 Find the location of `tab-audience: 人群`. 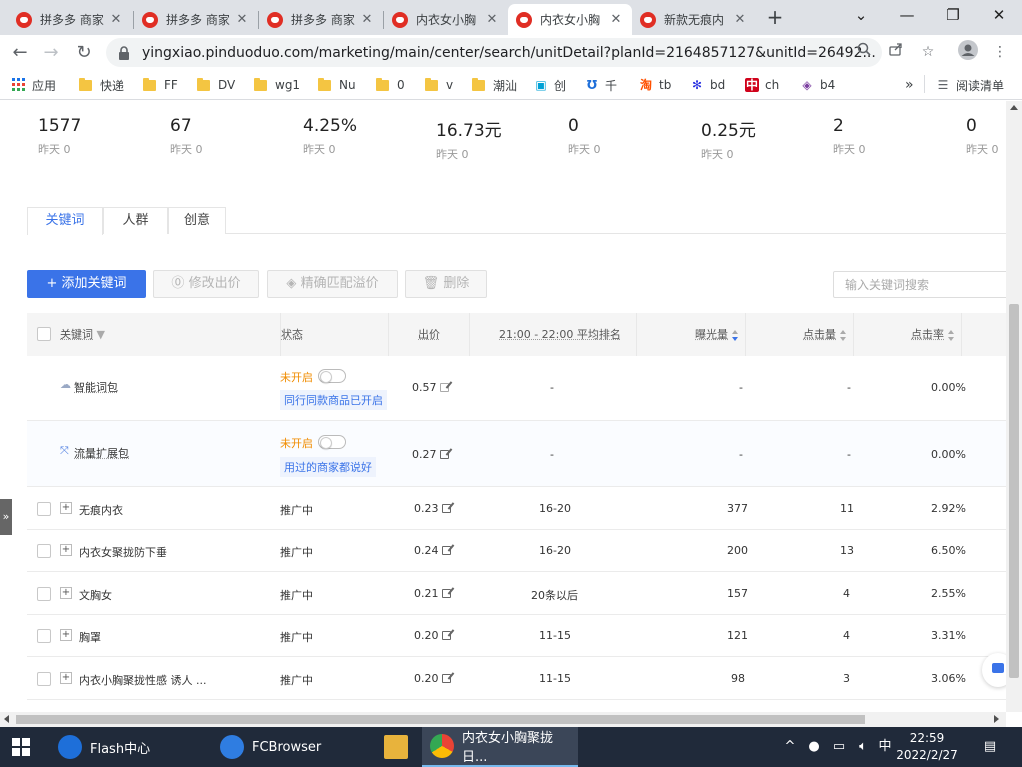

tab-audience: 人群 is located at coordinates (135, 220).